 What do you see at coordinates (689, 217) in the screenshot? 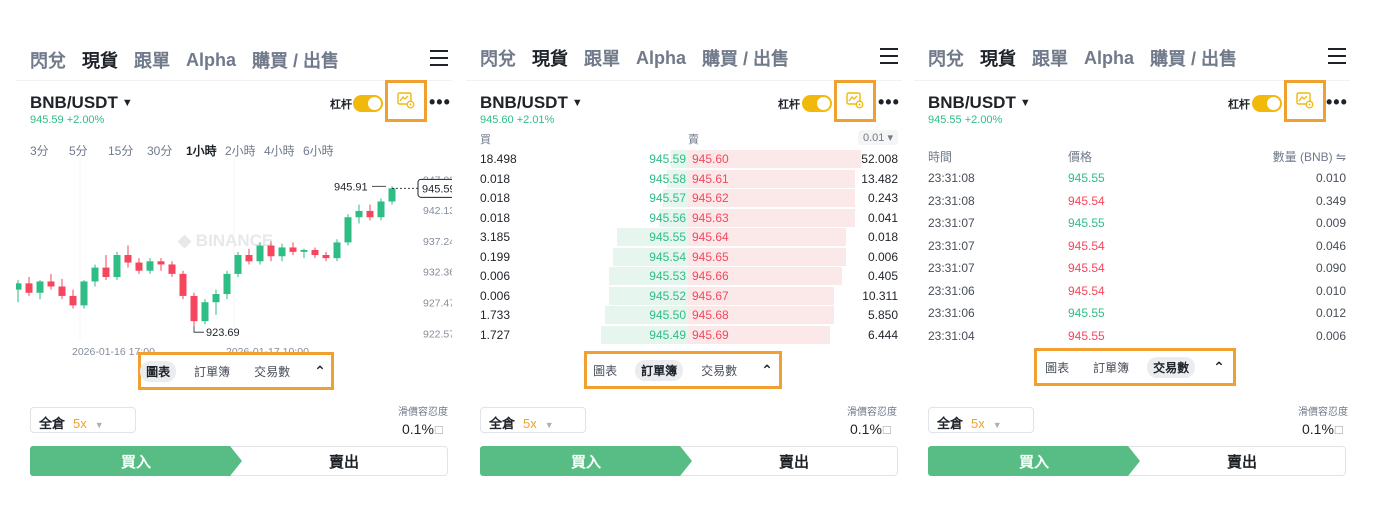
I see `orderbook-row: 0.018 945.56 945.63 0.041` at bounding box center [689, 217].